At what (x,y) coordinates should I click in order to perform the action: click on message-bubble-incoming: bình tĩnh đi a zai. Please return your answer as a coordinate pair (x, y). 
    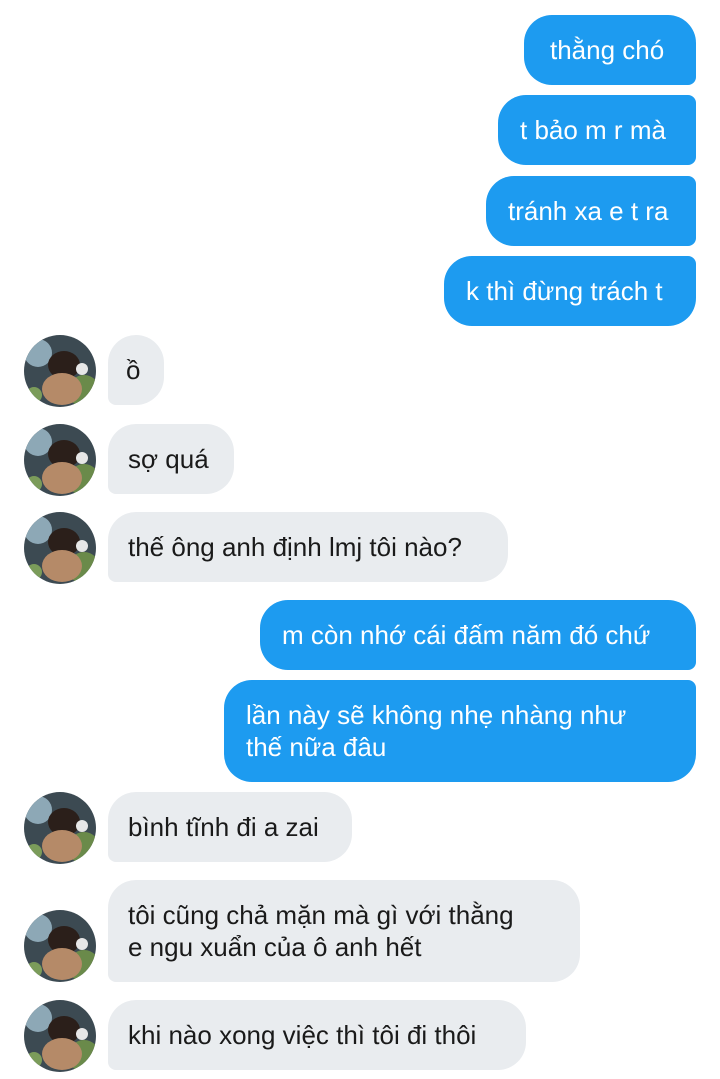
    Looking at the image, I should click on (230, 827).